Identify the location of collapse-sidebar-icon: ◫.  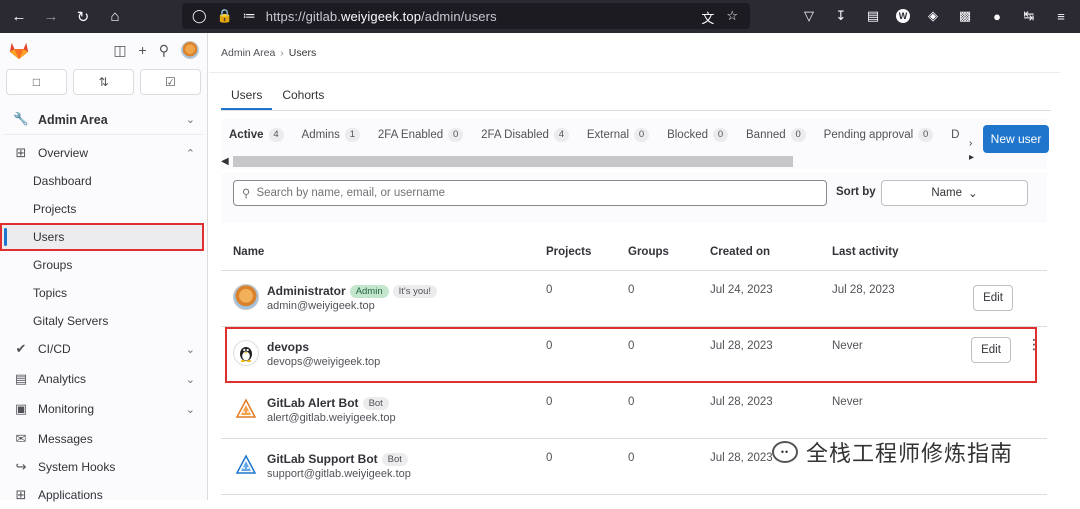
(119, 50).